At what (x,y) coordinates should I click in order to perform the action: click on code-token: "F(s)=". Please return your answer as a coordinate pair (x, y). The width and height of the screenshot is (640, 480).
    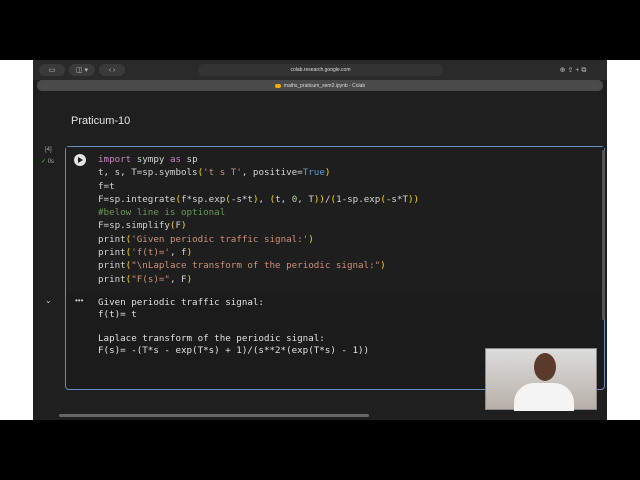
    Looking at the image, I should click on (150, 279).